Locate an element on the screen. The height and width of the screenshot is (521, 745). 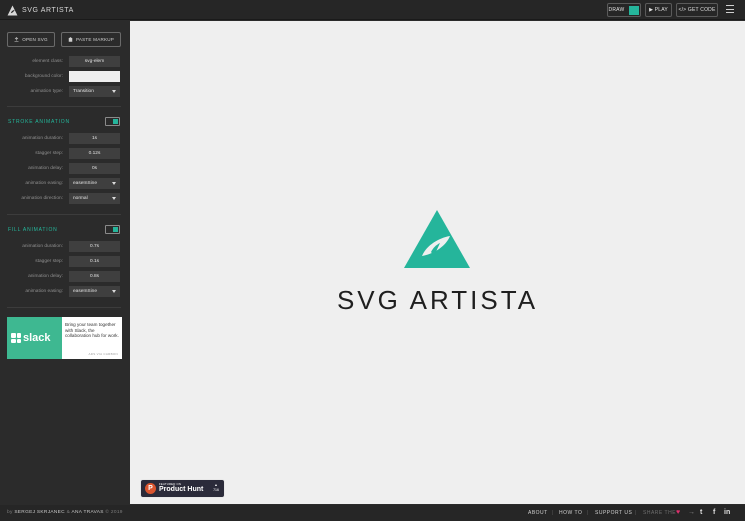
arrow-icon: → is located at coordinates (691, 512).